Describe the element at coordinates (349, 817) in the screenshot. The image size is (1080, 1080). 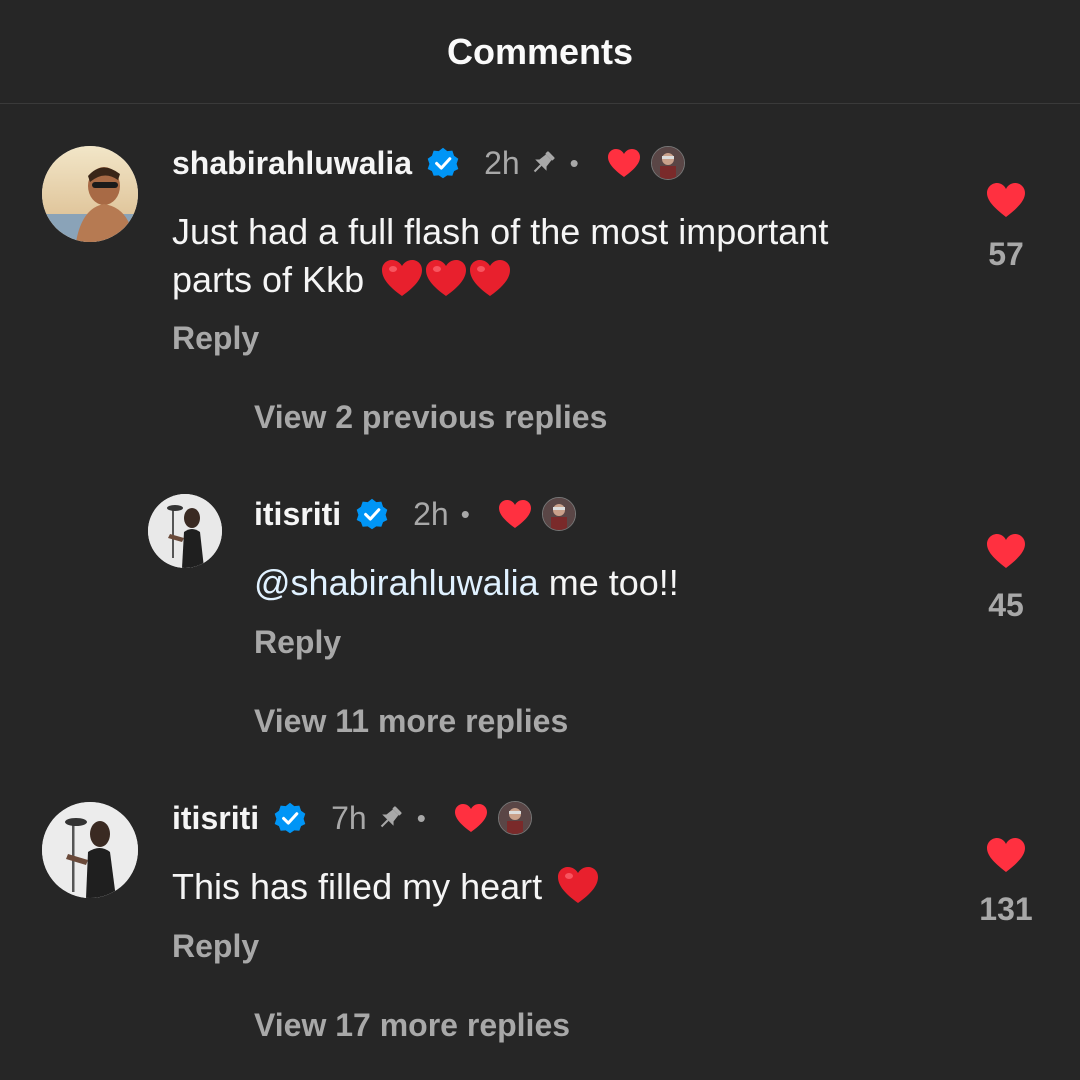
I see `comment-time: 7h` at that location.